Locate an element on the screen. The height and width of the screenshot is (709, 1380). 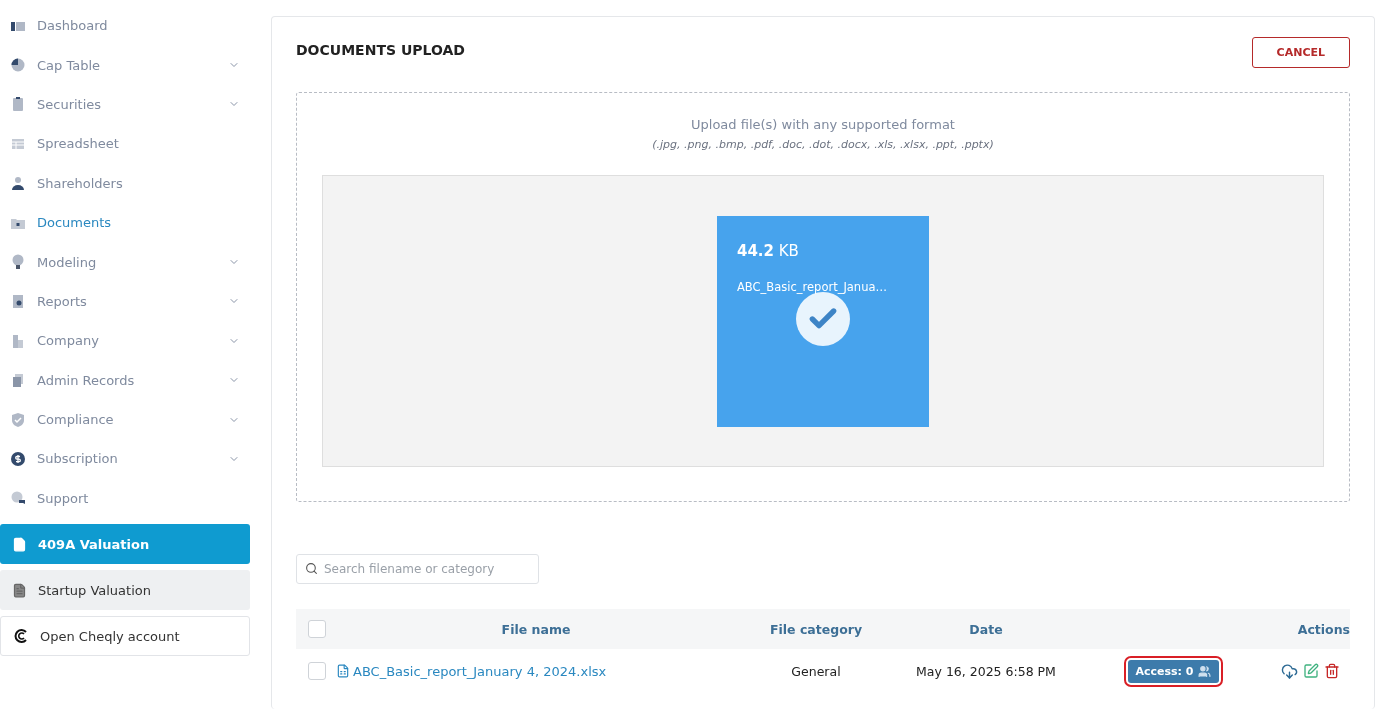
chat-icon is located at coordinates (18, 498).